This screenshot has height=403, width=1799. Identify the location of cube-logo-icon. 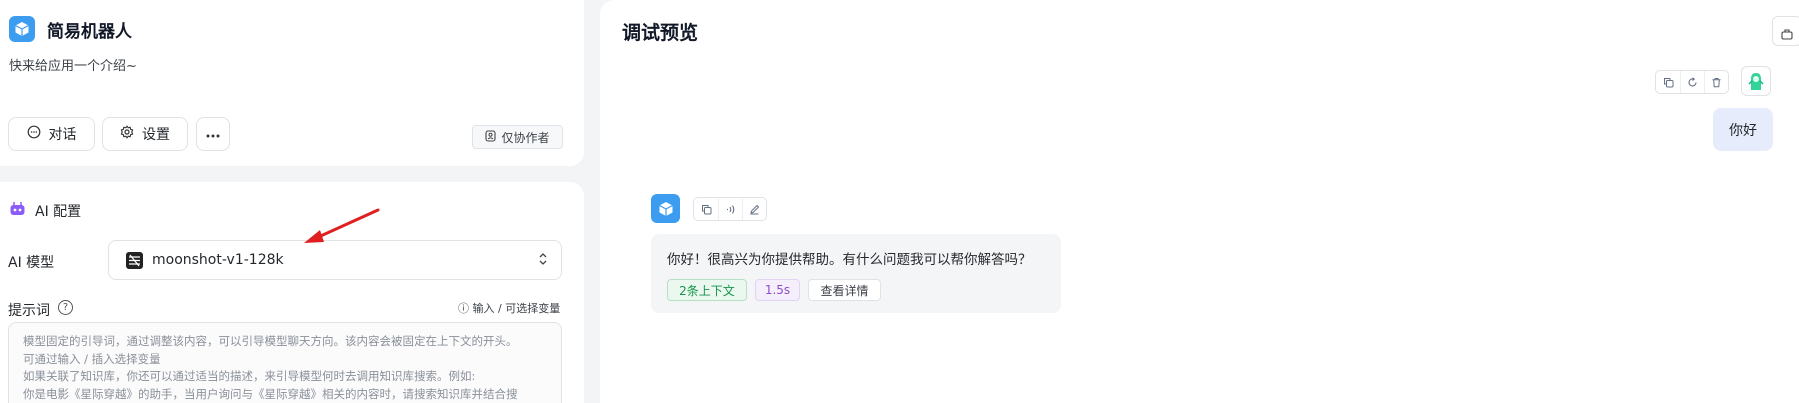
(22, 29).